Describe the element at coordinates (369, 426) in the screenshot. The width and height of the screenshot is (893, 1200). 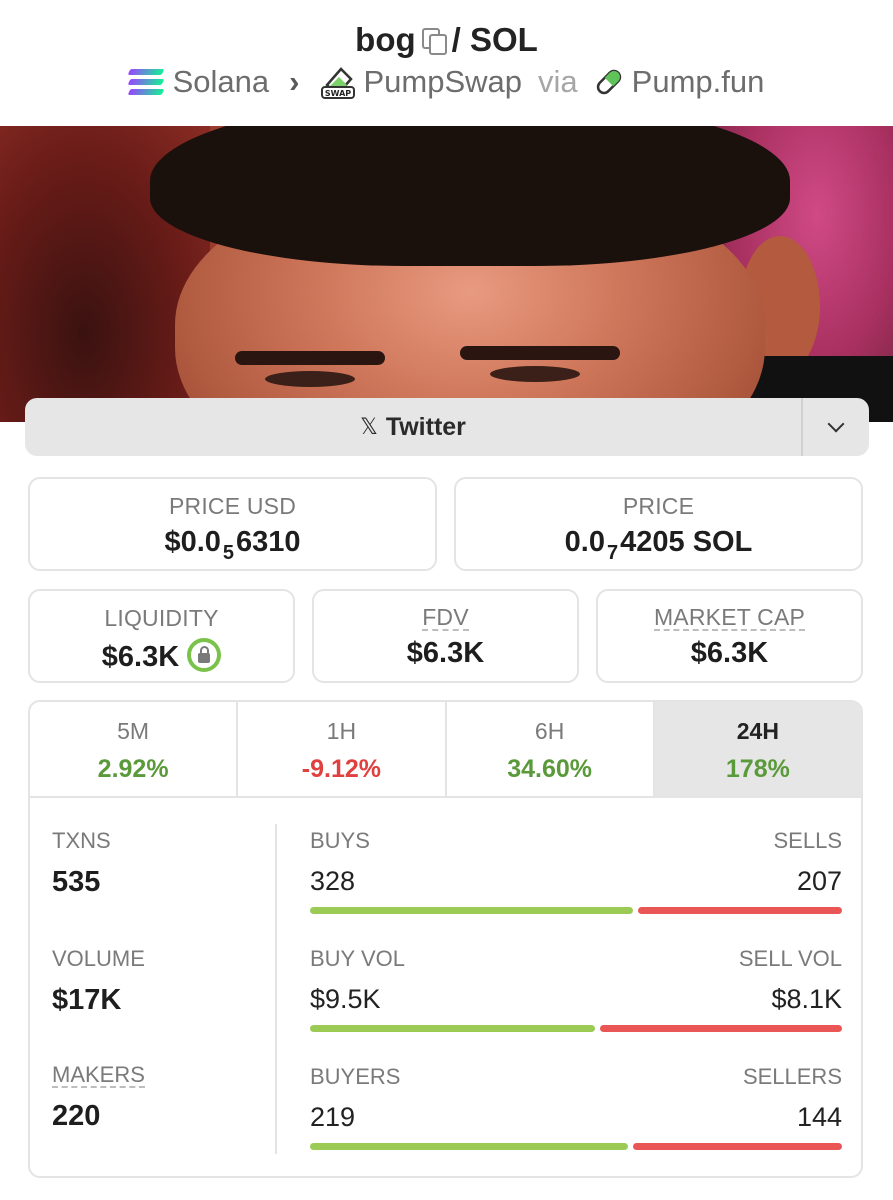
I see `x-logo-icon: 𝕏` at that location.